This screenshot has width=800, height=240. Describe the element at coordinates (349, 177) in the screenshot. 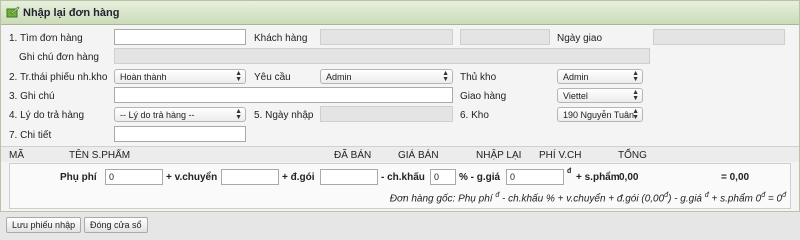

I see `packing-fee-input` at that location.